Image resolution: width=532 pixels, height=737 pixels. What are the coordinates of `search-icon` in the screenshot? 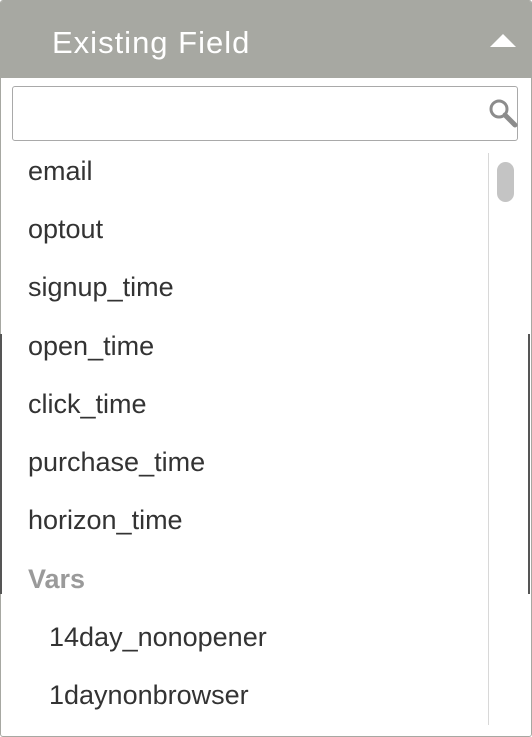 It's located at (503, 113).